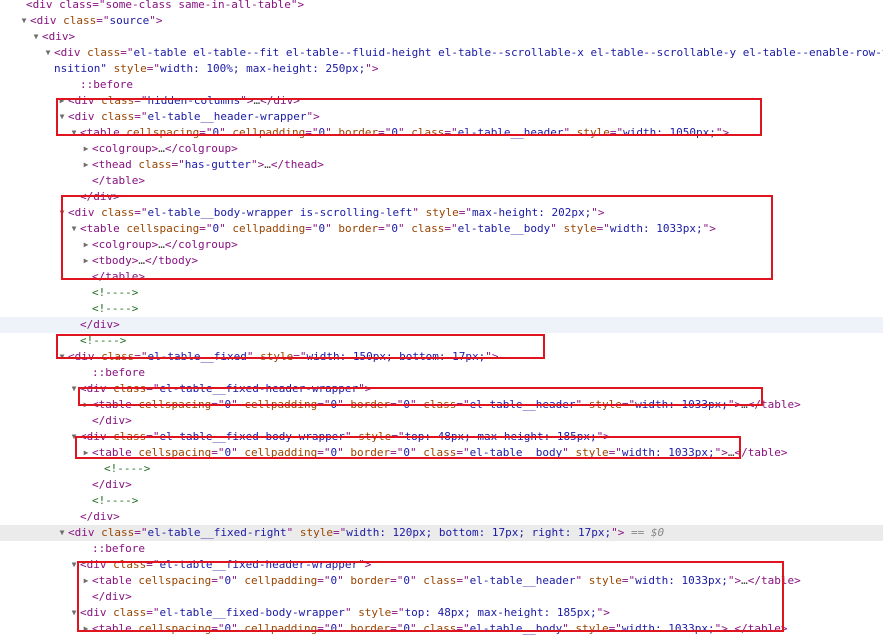 The width and height of the screenshot is (883, 637). What do you see at coordinates (280, 212) in the screenshot?
I see `token-val: el-table__body-wrapper is-scrolling-left` at bounding box center [280, 212].